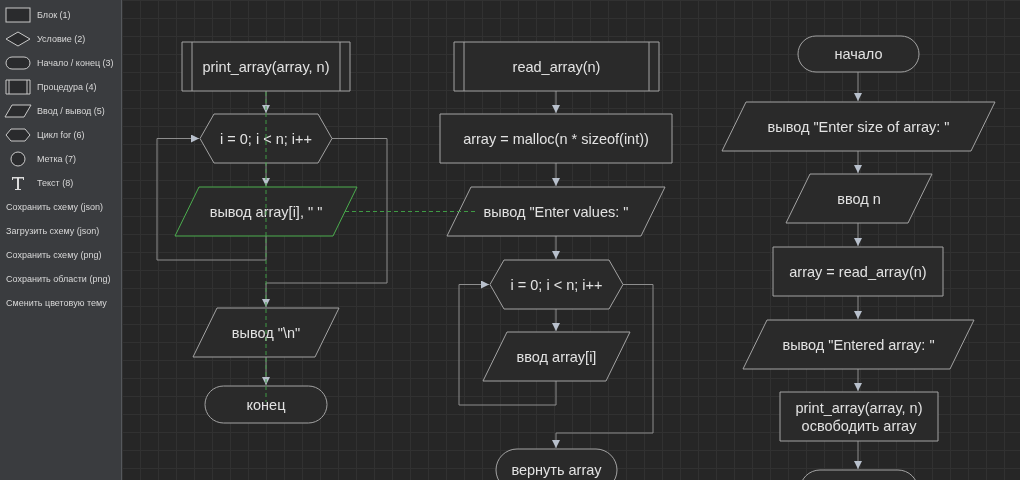  I want to click on process-block: array = read_array(n), so click(858, 271).